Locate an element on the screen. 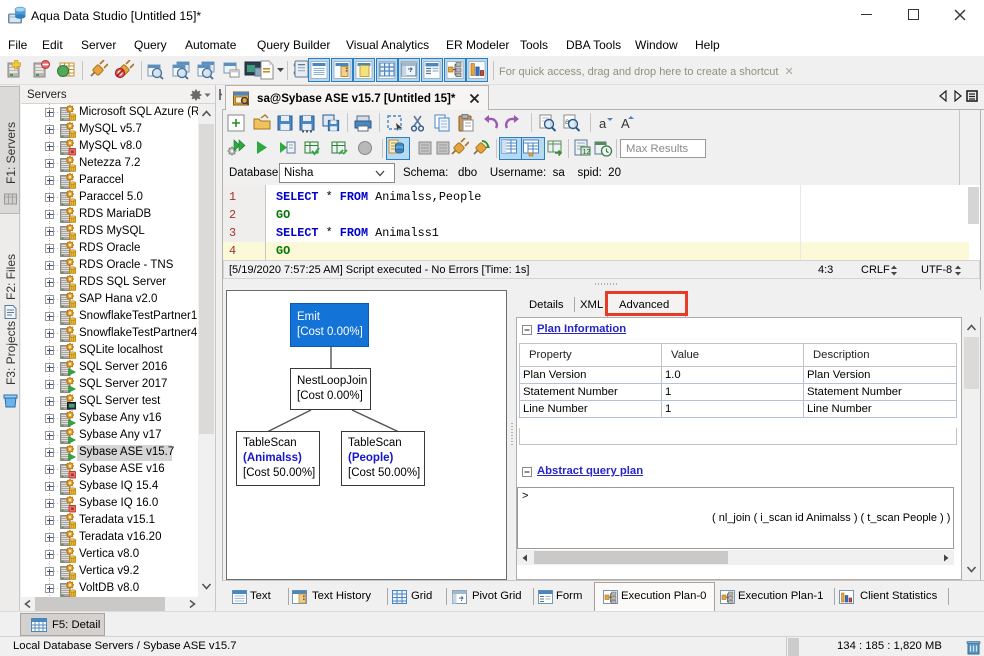  svg-text: A is located at coordinates (625, 123).